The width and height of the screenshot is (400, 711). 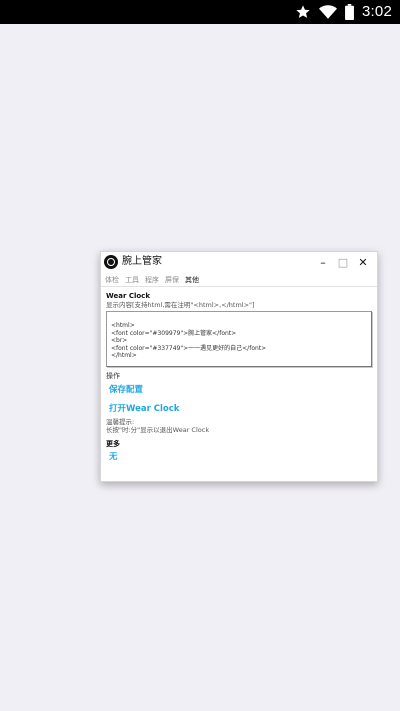 I want to click on battery-icon, so click(x=349, y=12).